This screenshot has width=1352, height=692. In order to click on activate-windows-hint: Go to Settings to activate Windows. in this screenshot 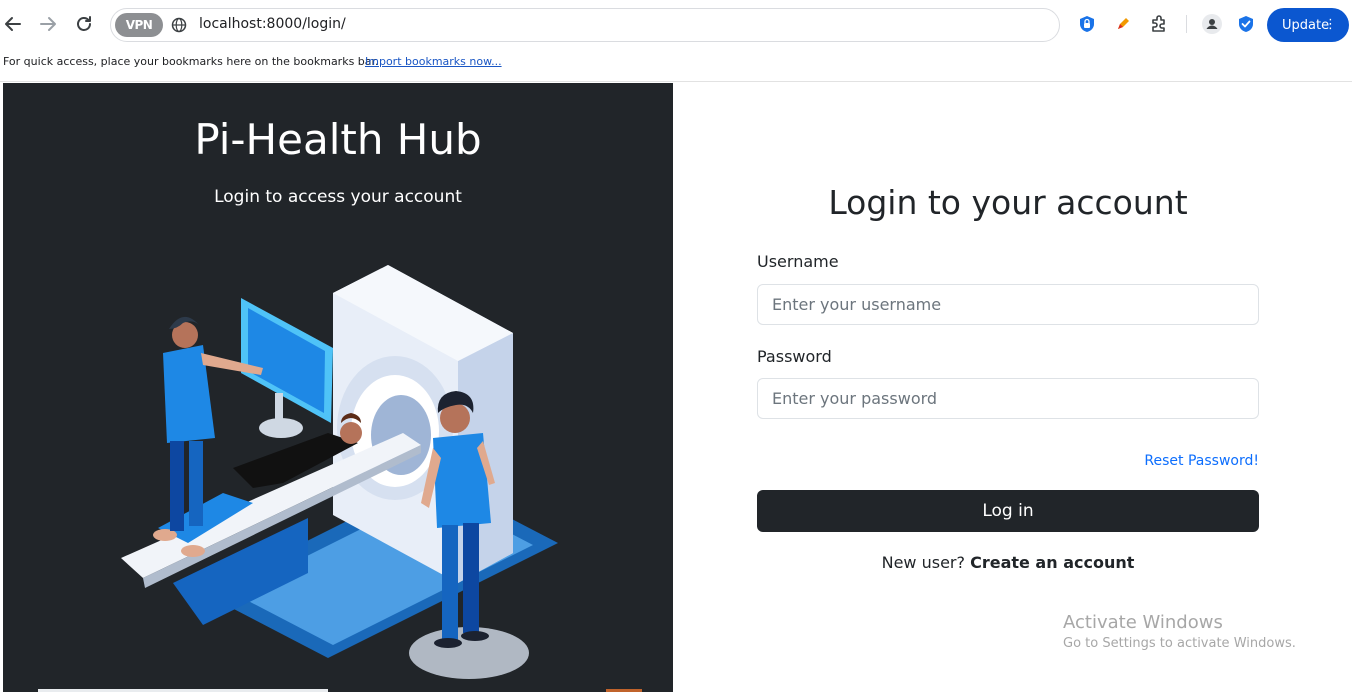, I will do `click(1179, 643)`.